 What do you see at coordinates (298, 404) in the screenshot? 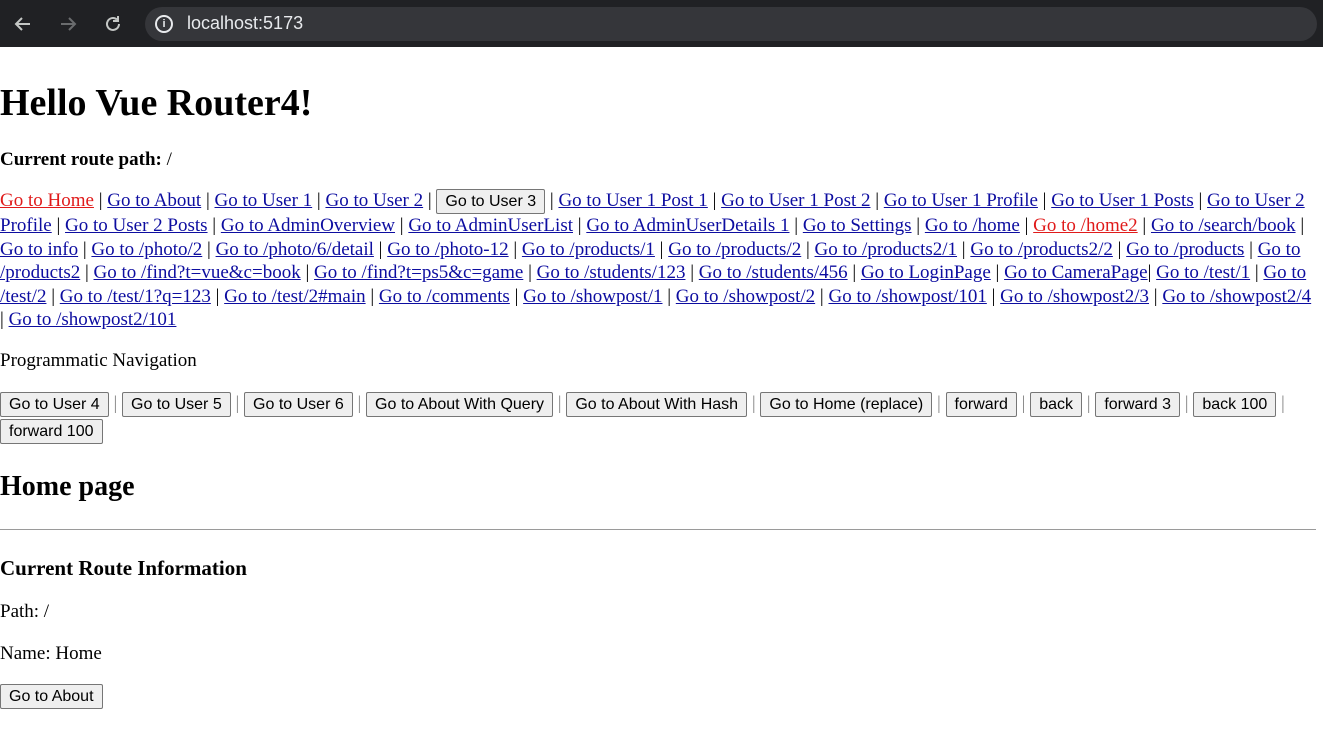
I see `go-to-user-6-button: Go to User 6` at bounding box center [298, 404].